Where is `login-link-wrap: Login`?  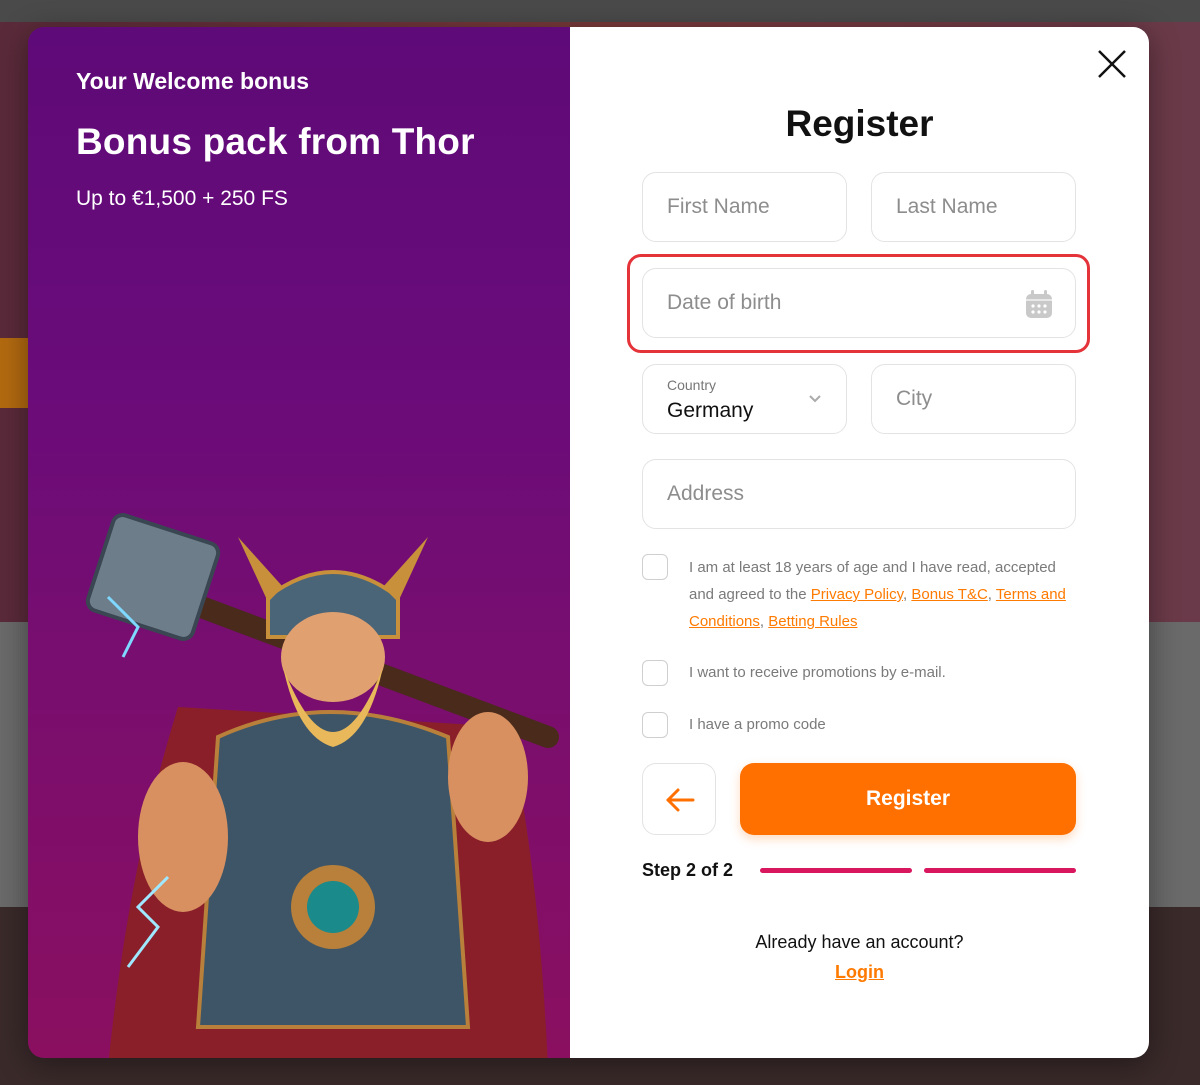 login-link-wrap: Login is located at coordinates (859, 972).